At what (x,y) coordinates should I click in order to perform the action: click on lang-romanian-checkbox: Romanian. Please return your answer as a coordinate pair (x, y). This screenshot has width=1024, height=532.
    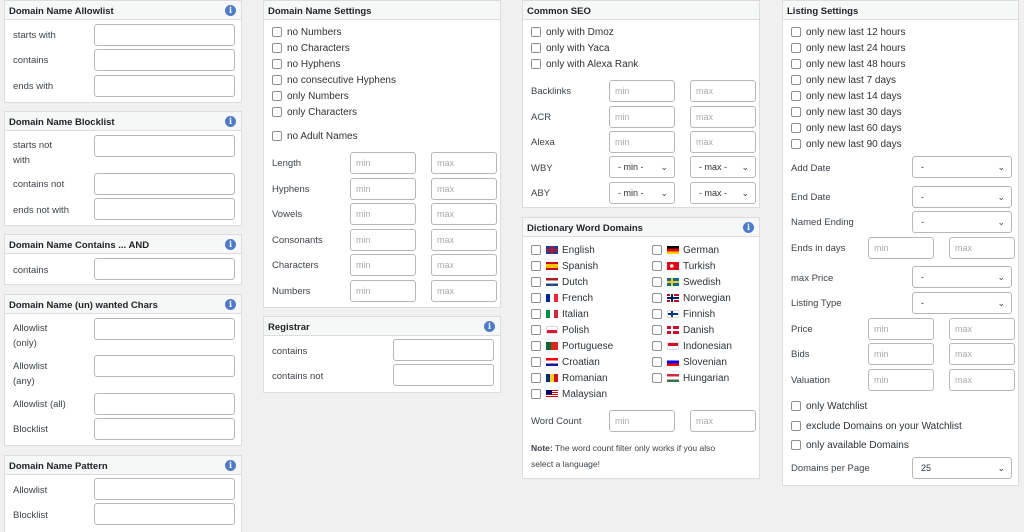
    Looking at the image, I should click on (569, 378).